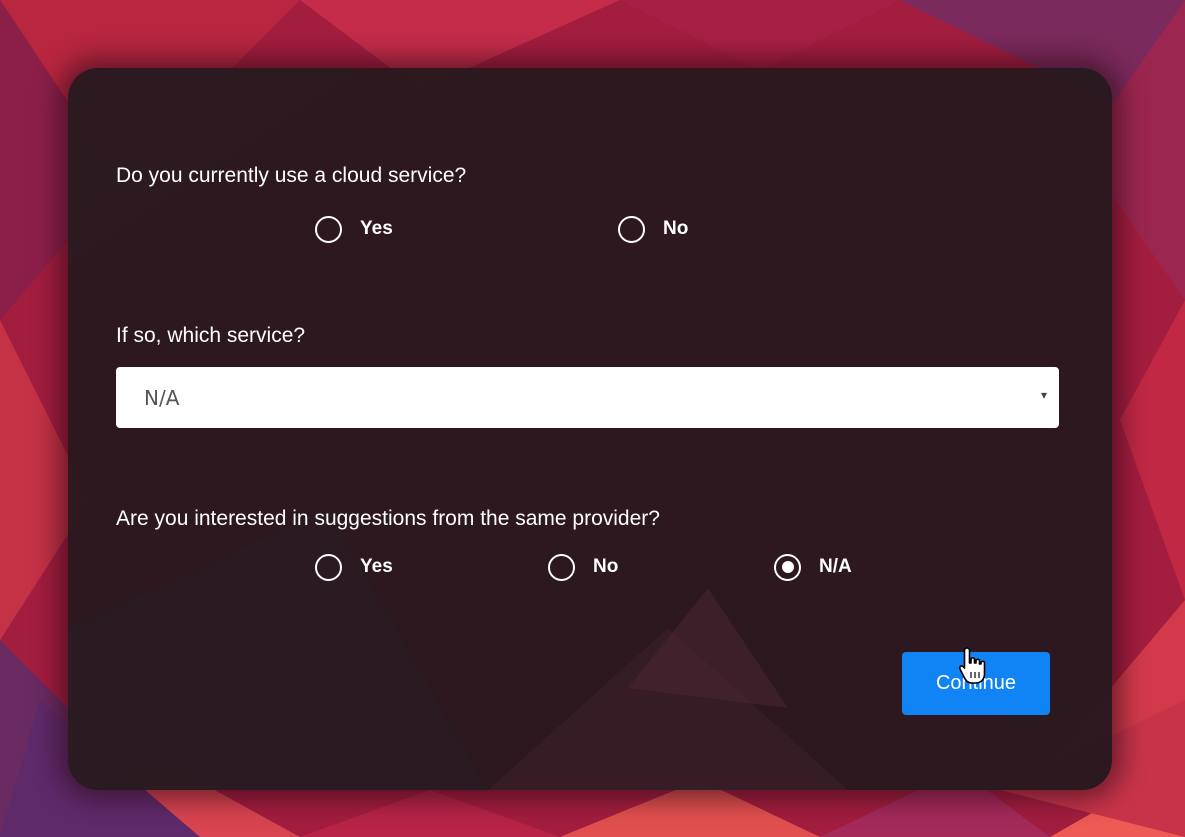 The width and height of the screenshot is (1185, 837). I want to click on service-select-value: N/A, so click(162, 398).